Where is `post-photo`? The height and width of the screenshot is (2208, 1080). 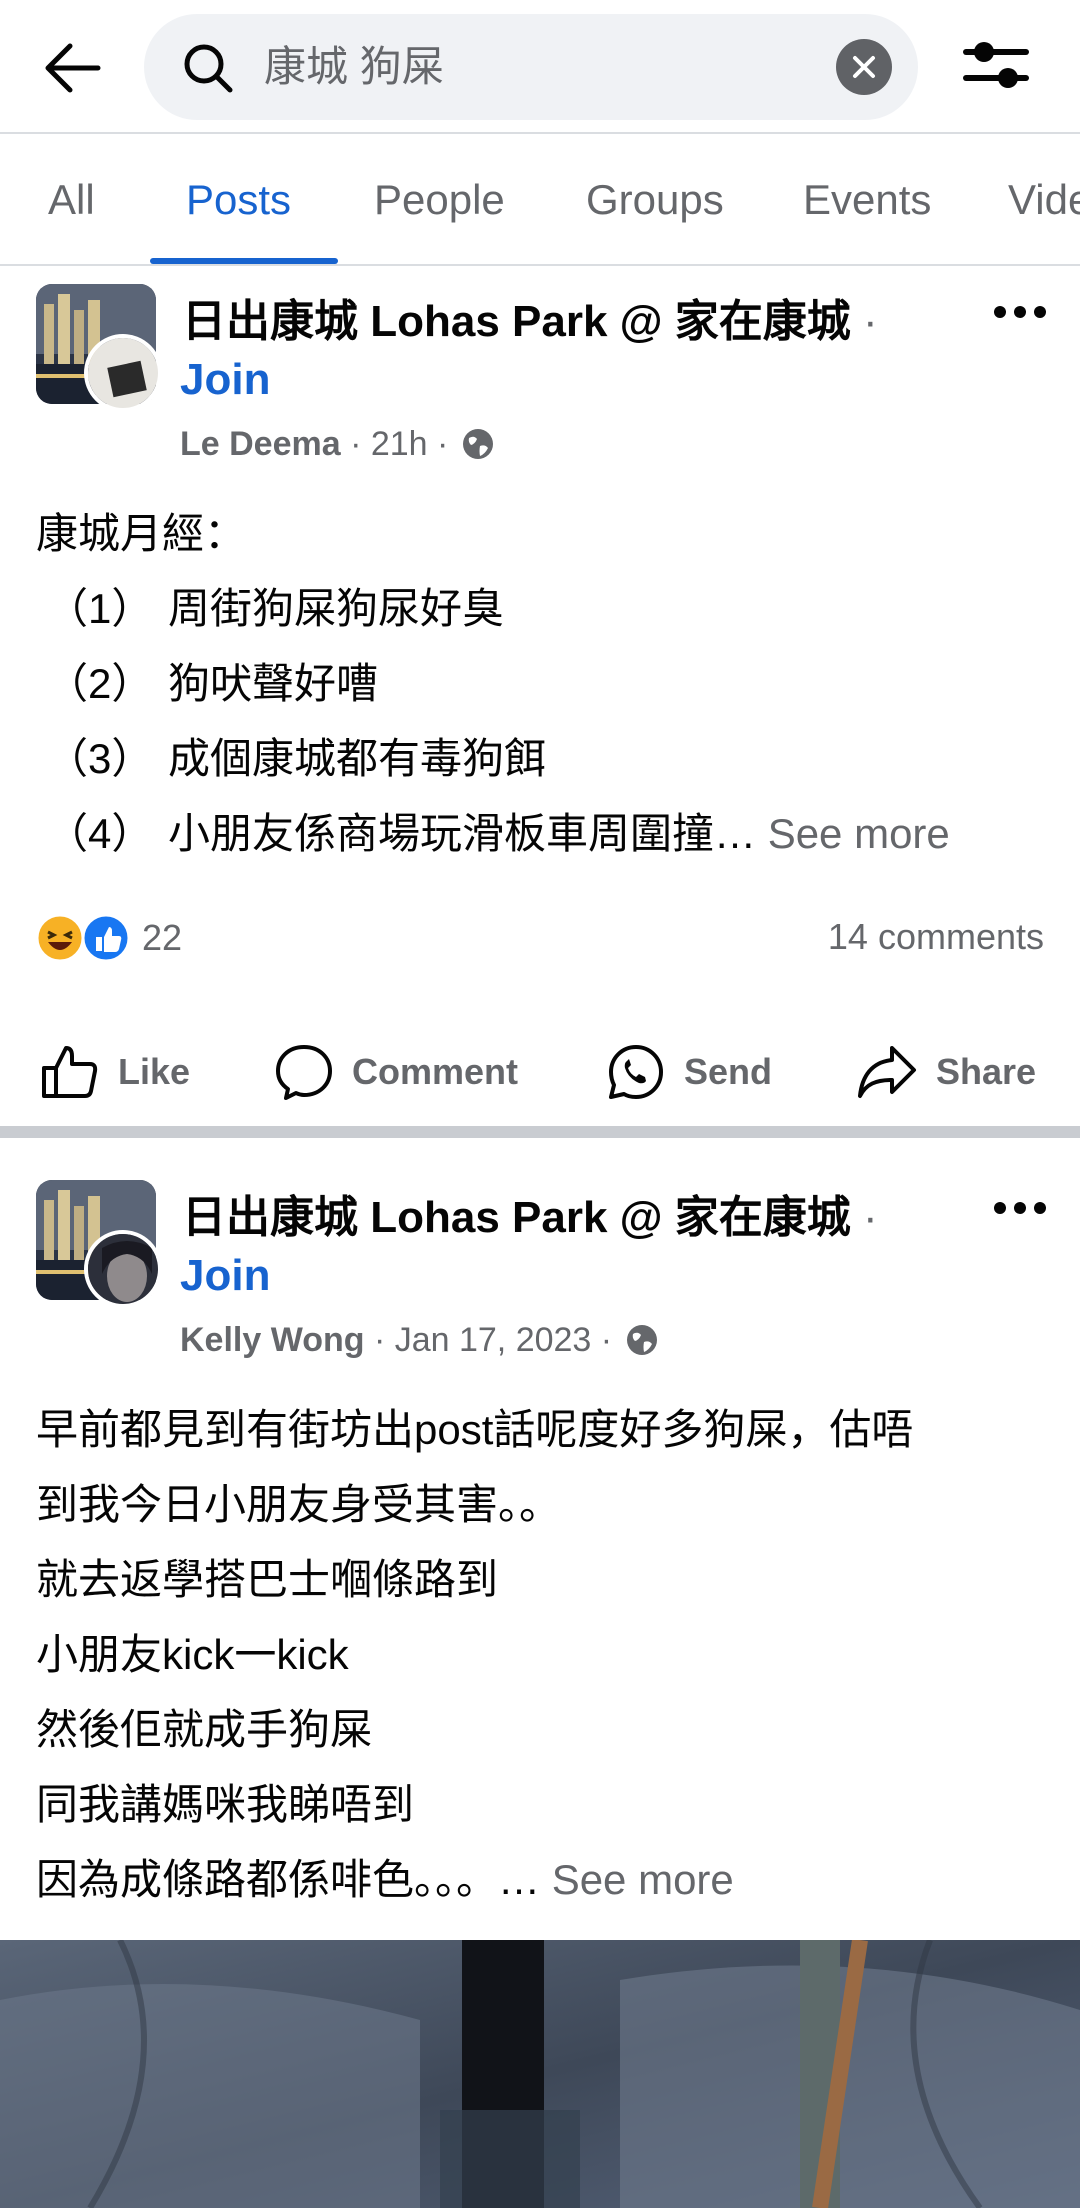
post-photo is located at coordinates (540, 2074).